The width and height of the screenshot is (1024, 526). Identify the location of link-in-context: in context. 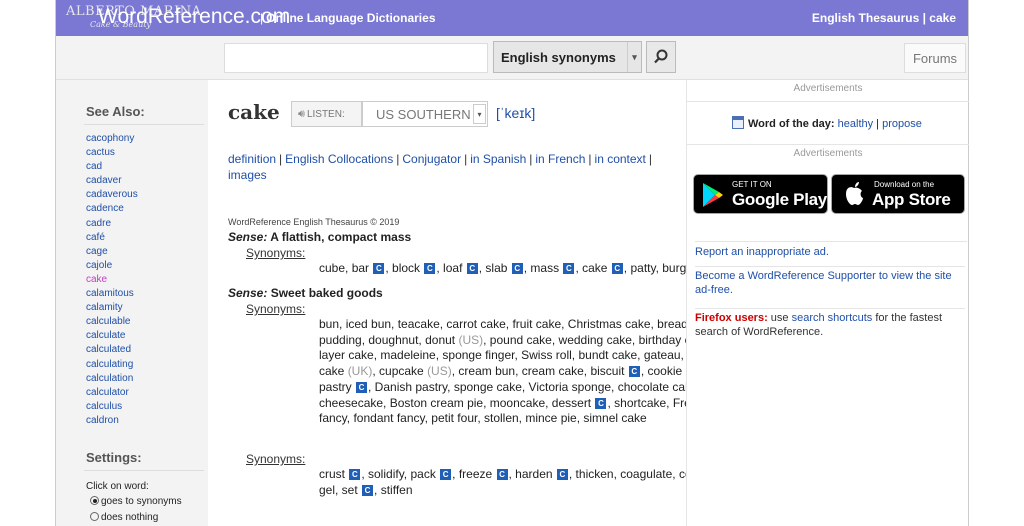
(620, 159).